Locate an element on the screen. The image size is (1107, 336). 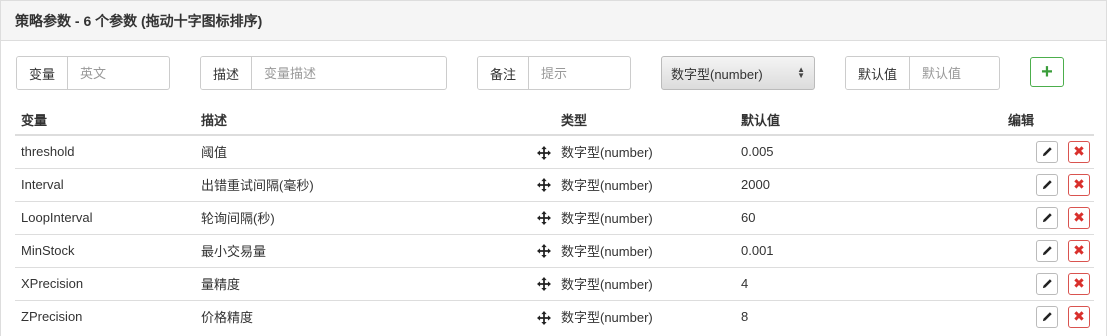
param-description: 量精度 is located at coordinates (360, 283).